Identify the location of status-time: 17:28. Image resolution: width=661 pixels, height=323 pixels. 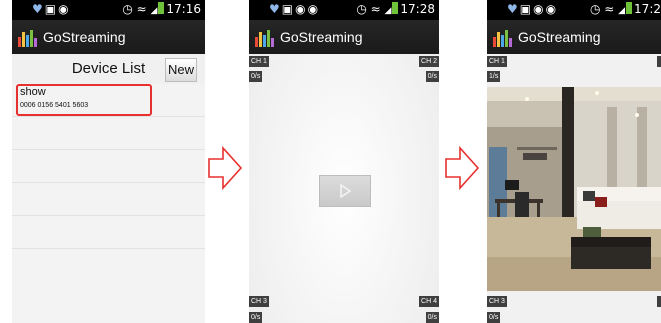
(417, 9).